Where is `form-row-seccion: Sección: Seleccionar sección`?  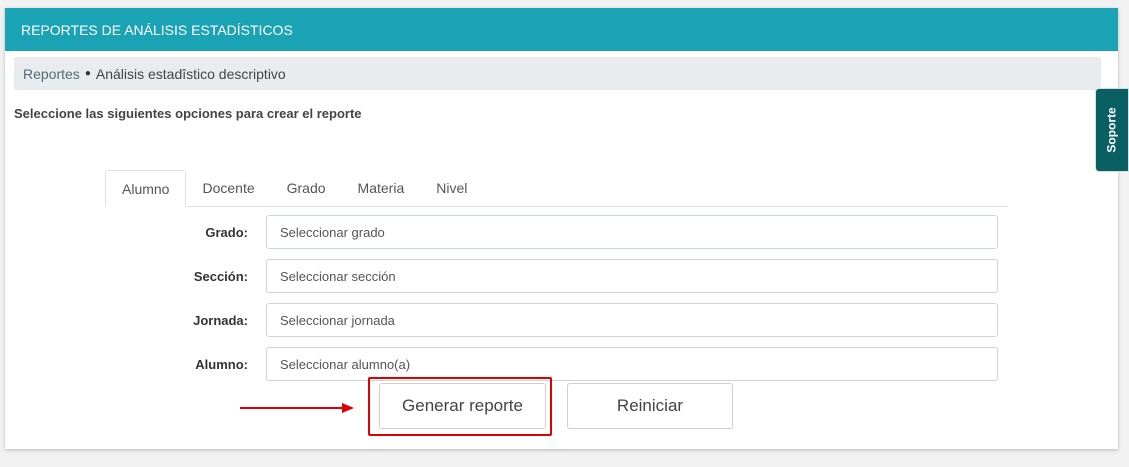
form-row-seccion: Sección: Seleccionar sección is located at coordinates (550, 276).